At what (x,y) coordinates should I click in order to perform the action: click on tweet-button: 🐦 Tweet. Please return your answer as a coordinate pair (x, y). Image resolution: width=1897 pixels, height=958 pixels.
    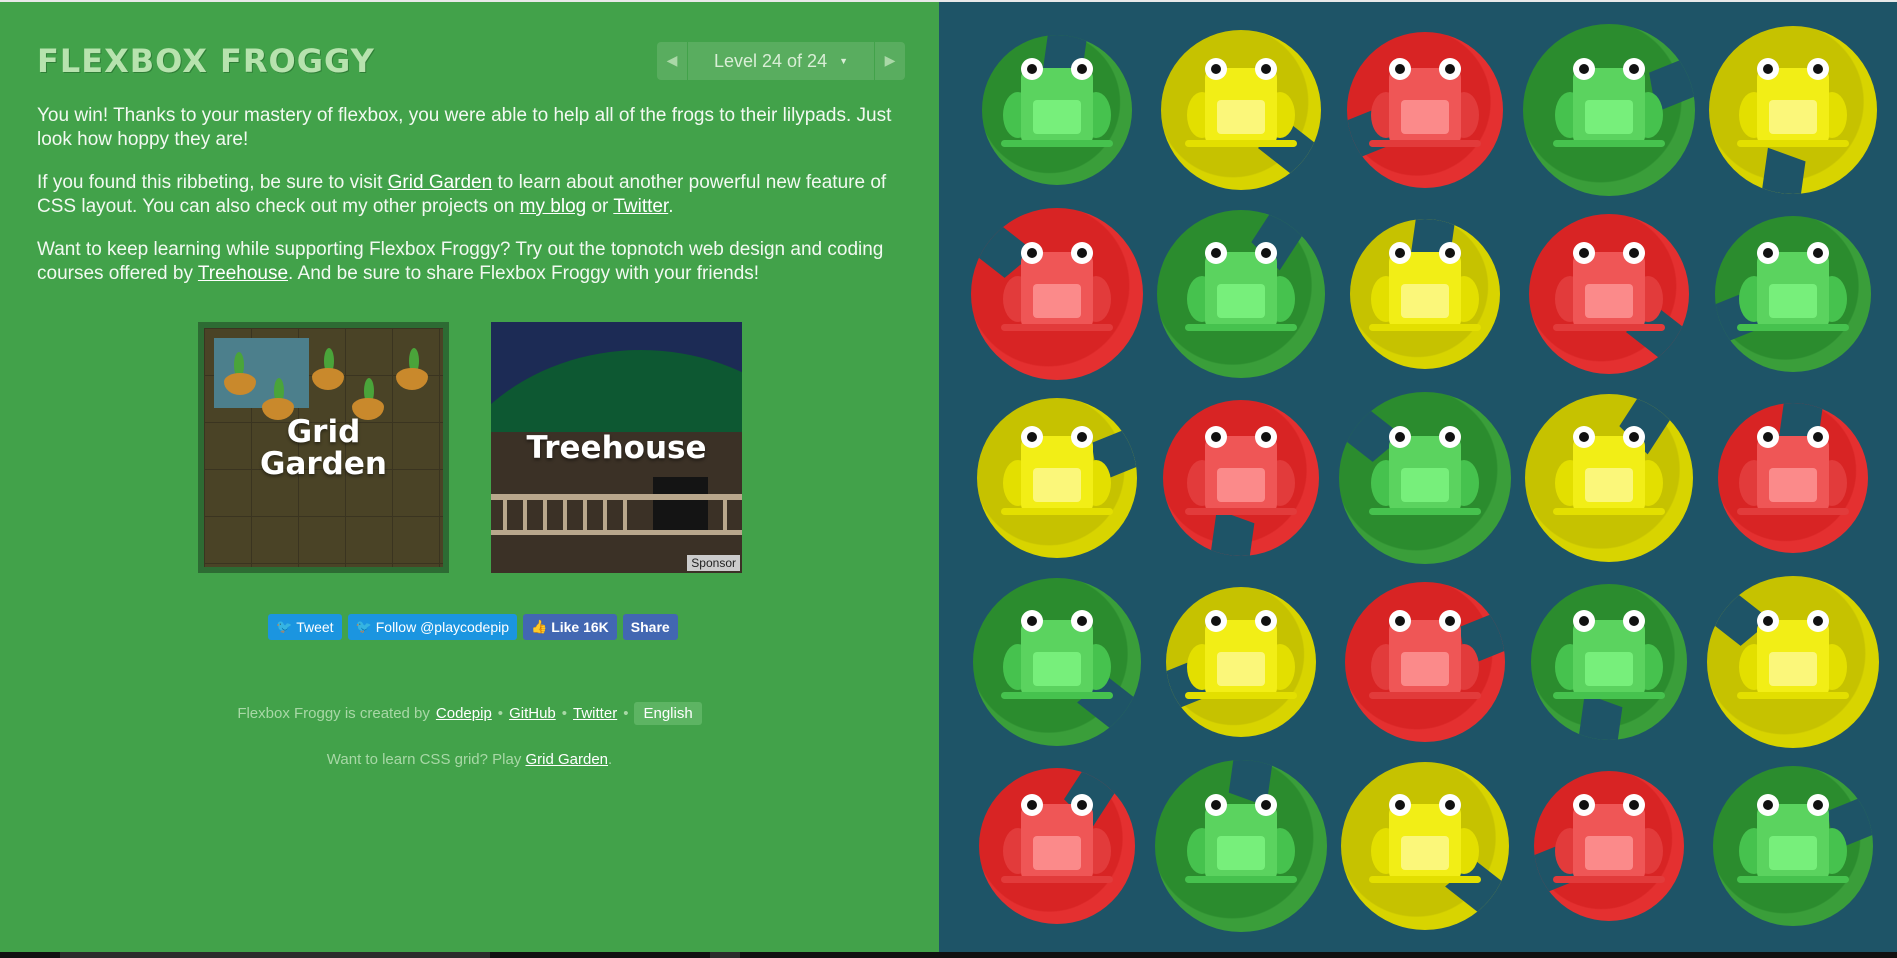
    Looking at the image, I should click on (305, 627).